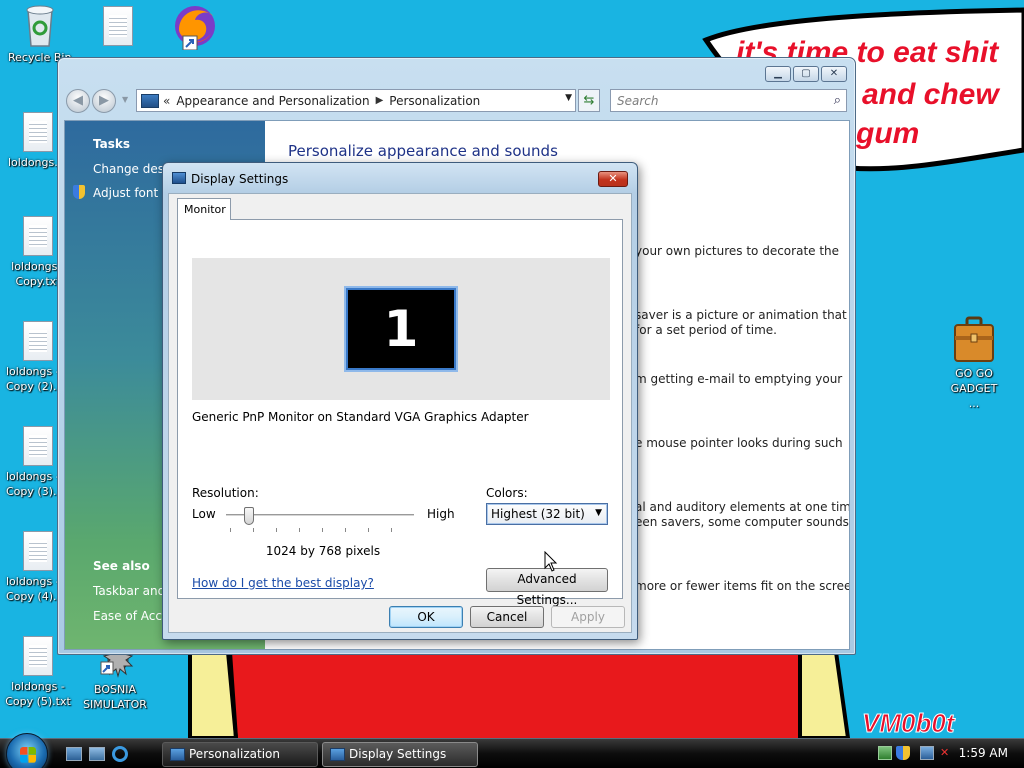 The image size is (1024, 768). I want to click on description-mouse-pointers: e mouse pointer looks during such, so click(739, 443).